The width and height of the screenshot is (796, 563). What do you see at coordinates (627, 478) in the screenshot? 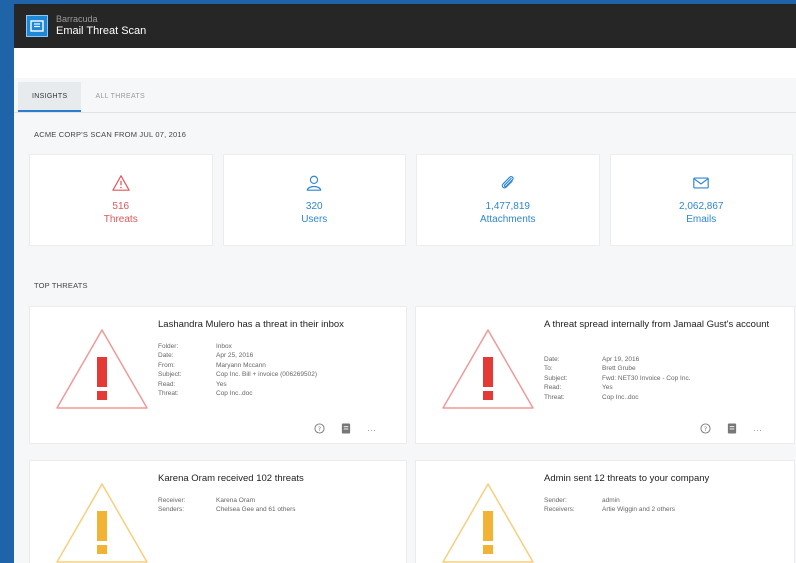
I see `threat-title: Admin sent 12 threats to your company` at bounding box center [627, 478].